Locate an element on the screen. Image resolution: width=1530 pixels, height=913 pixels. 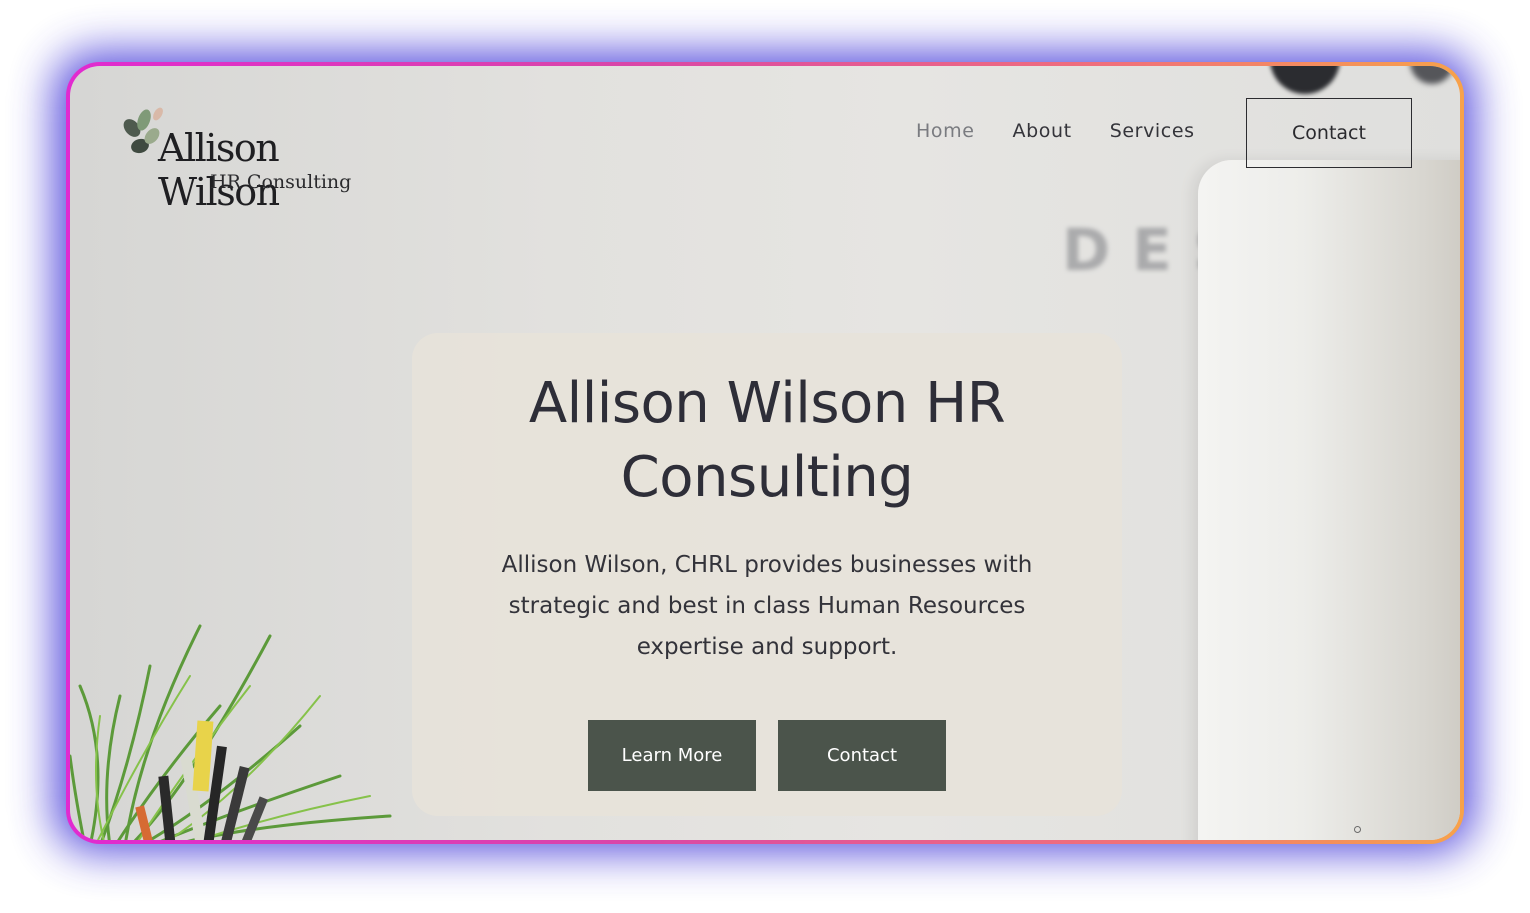
hero-title: Allison Wilson HR Consulting is located at coordinates (767, 440).